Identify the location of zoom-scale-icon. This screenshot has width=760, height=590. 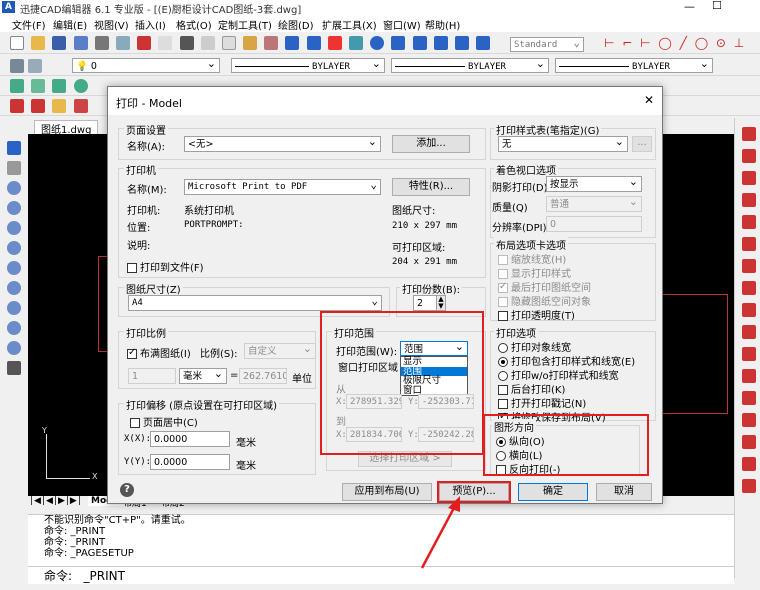
(14, 308).